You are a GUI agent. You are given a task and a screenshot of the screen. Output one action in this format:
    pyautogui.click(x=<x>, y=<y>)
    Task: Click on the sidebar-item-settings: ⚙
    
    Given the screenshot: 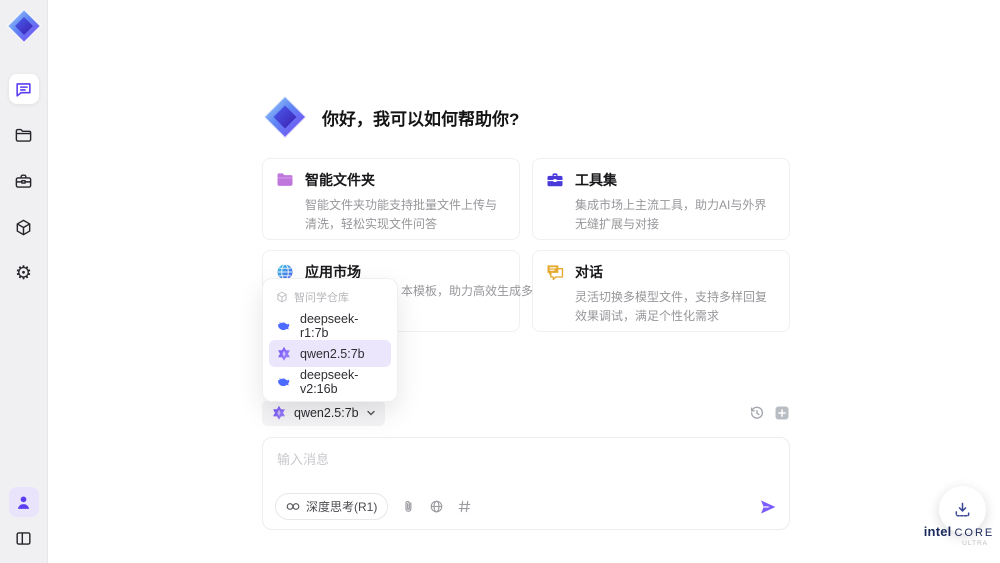 What is the action you would take?
    pyautogui.click(x=24, y=273)
    